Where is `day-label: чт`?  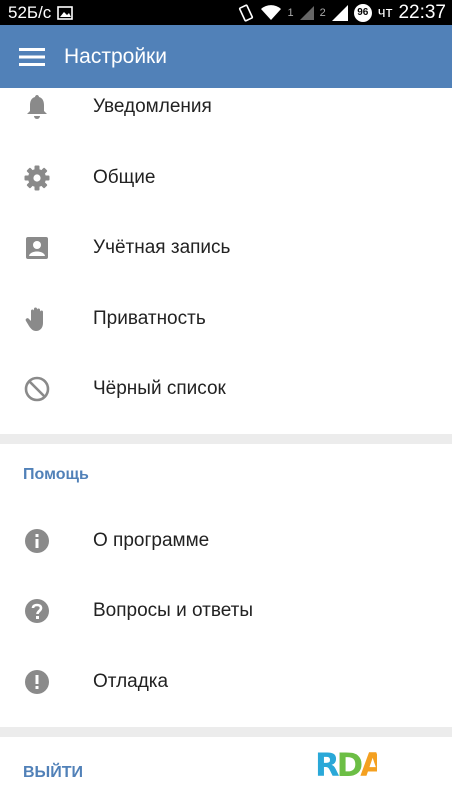
day-label: чт is located at coordinates (385, 12).